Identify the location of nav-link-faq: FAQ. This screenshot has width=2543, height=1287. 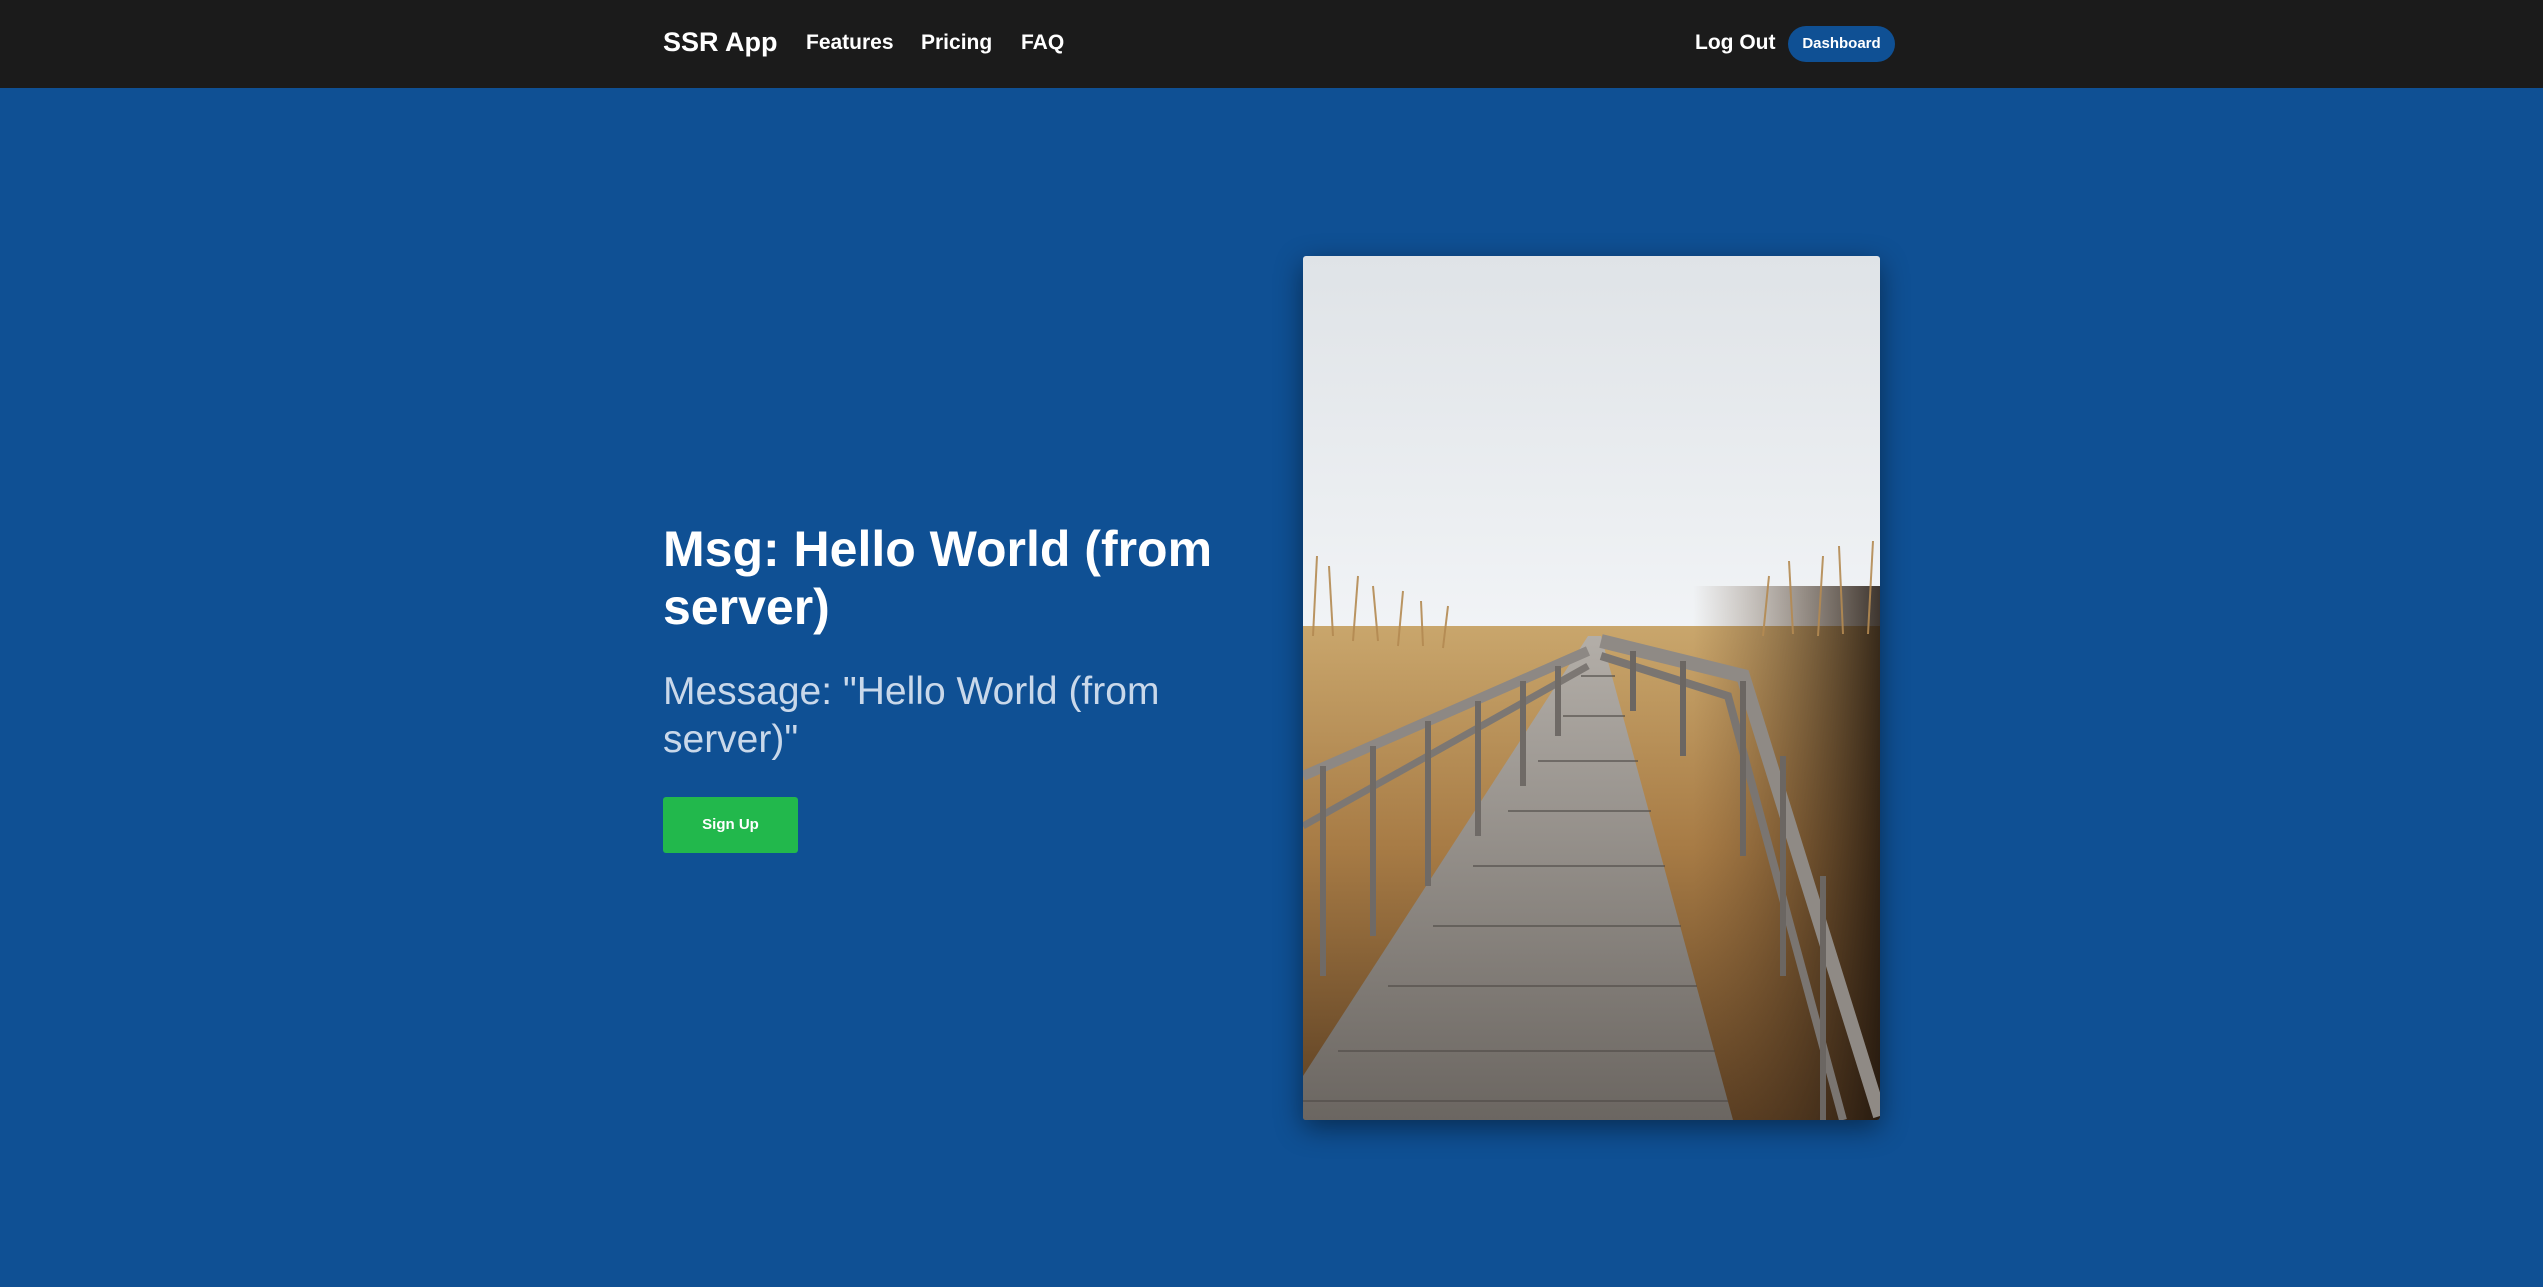
(1042, 43).